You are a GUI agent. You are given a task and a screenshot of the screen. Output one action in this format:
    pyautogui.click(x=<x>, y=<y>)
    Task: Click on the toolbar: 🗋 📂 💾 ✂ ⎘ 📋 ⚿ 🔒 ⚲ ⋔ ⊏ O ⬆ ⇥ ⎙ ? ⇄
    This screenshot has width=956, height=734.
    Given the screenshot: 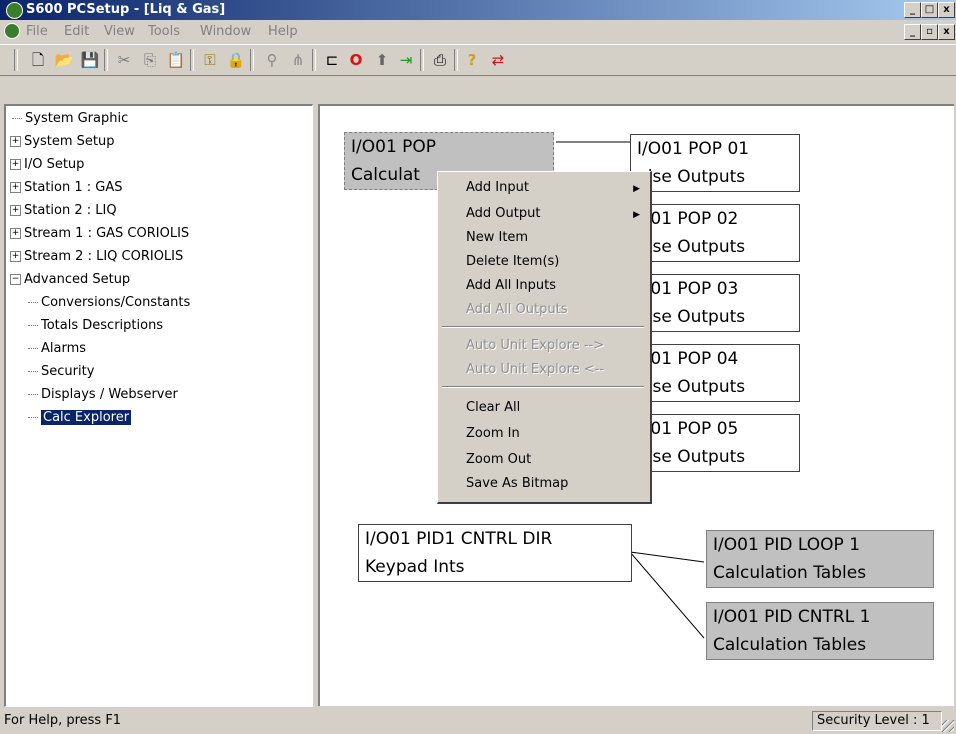 What is the action you would take?
    pyautogui.click(x=478, y=60)
    